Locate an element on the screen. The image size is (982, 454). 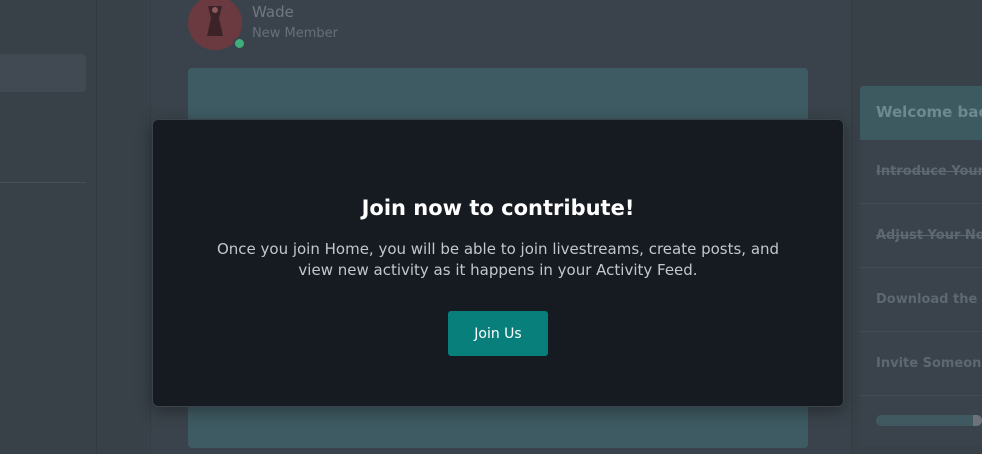
welcome-checklist-title: Welcome bac is located at coordinates (921, 113).